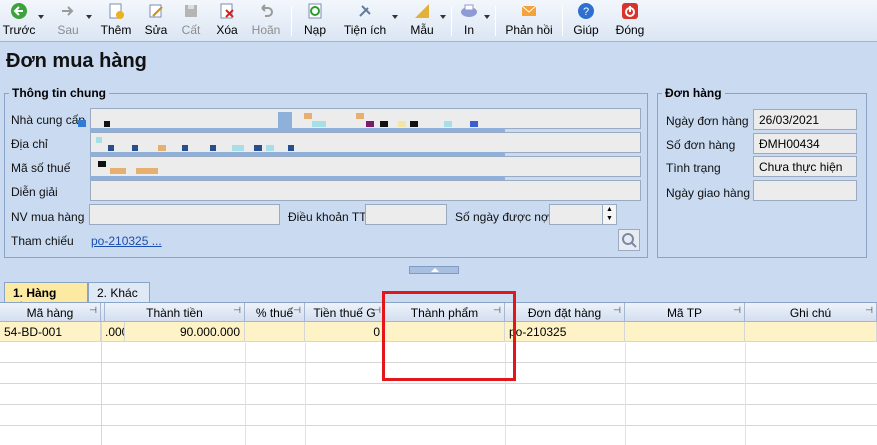 This screenshot has width=877, height=445. I want to click on column-header: Mã TP ⊣, so click(685, 312).